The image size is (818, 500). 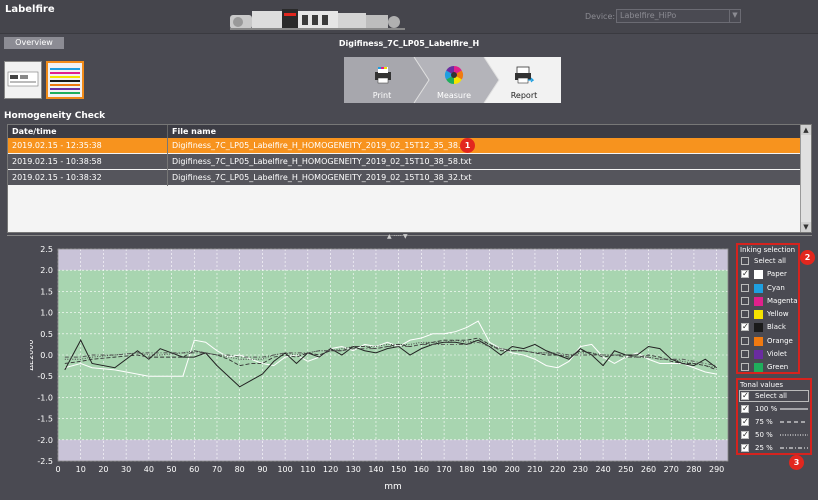 I want to click on tonal-item: 25 %, so click(x=774, y=448).